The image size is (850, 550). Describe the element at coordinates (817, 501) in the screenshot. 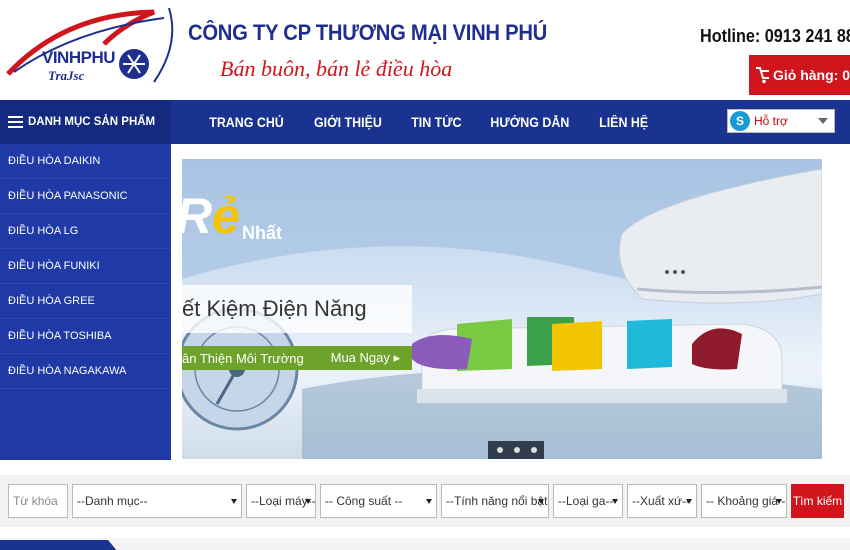

I see `search-button: Tìm kiếm` at that location.